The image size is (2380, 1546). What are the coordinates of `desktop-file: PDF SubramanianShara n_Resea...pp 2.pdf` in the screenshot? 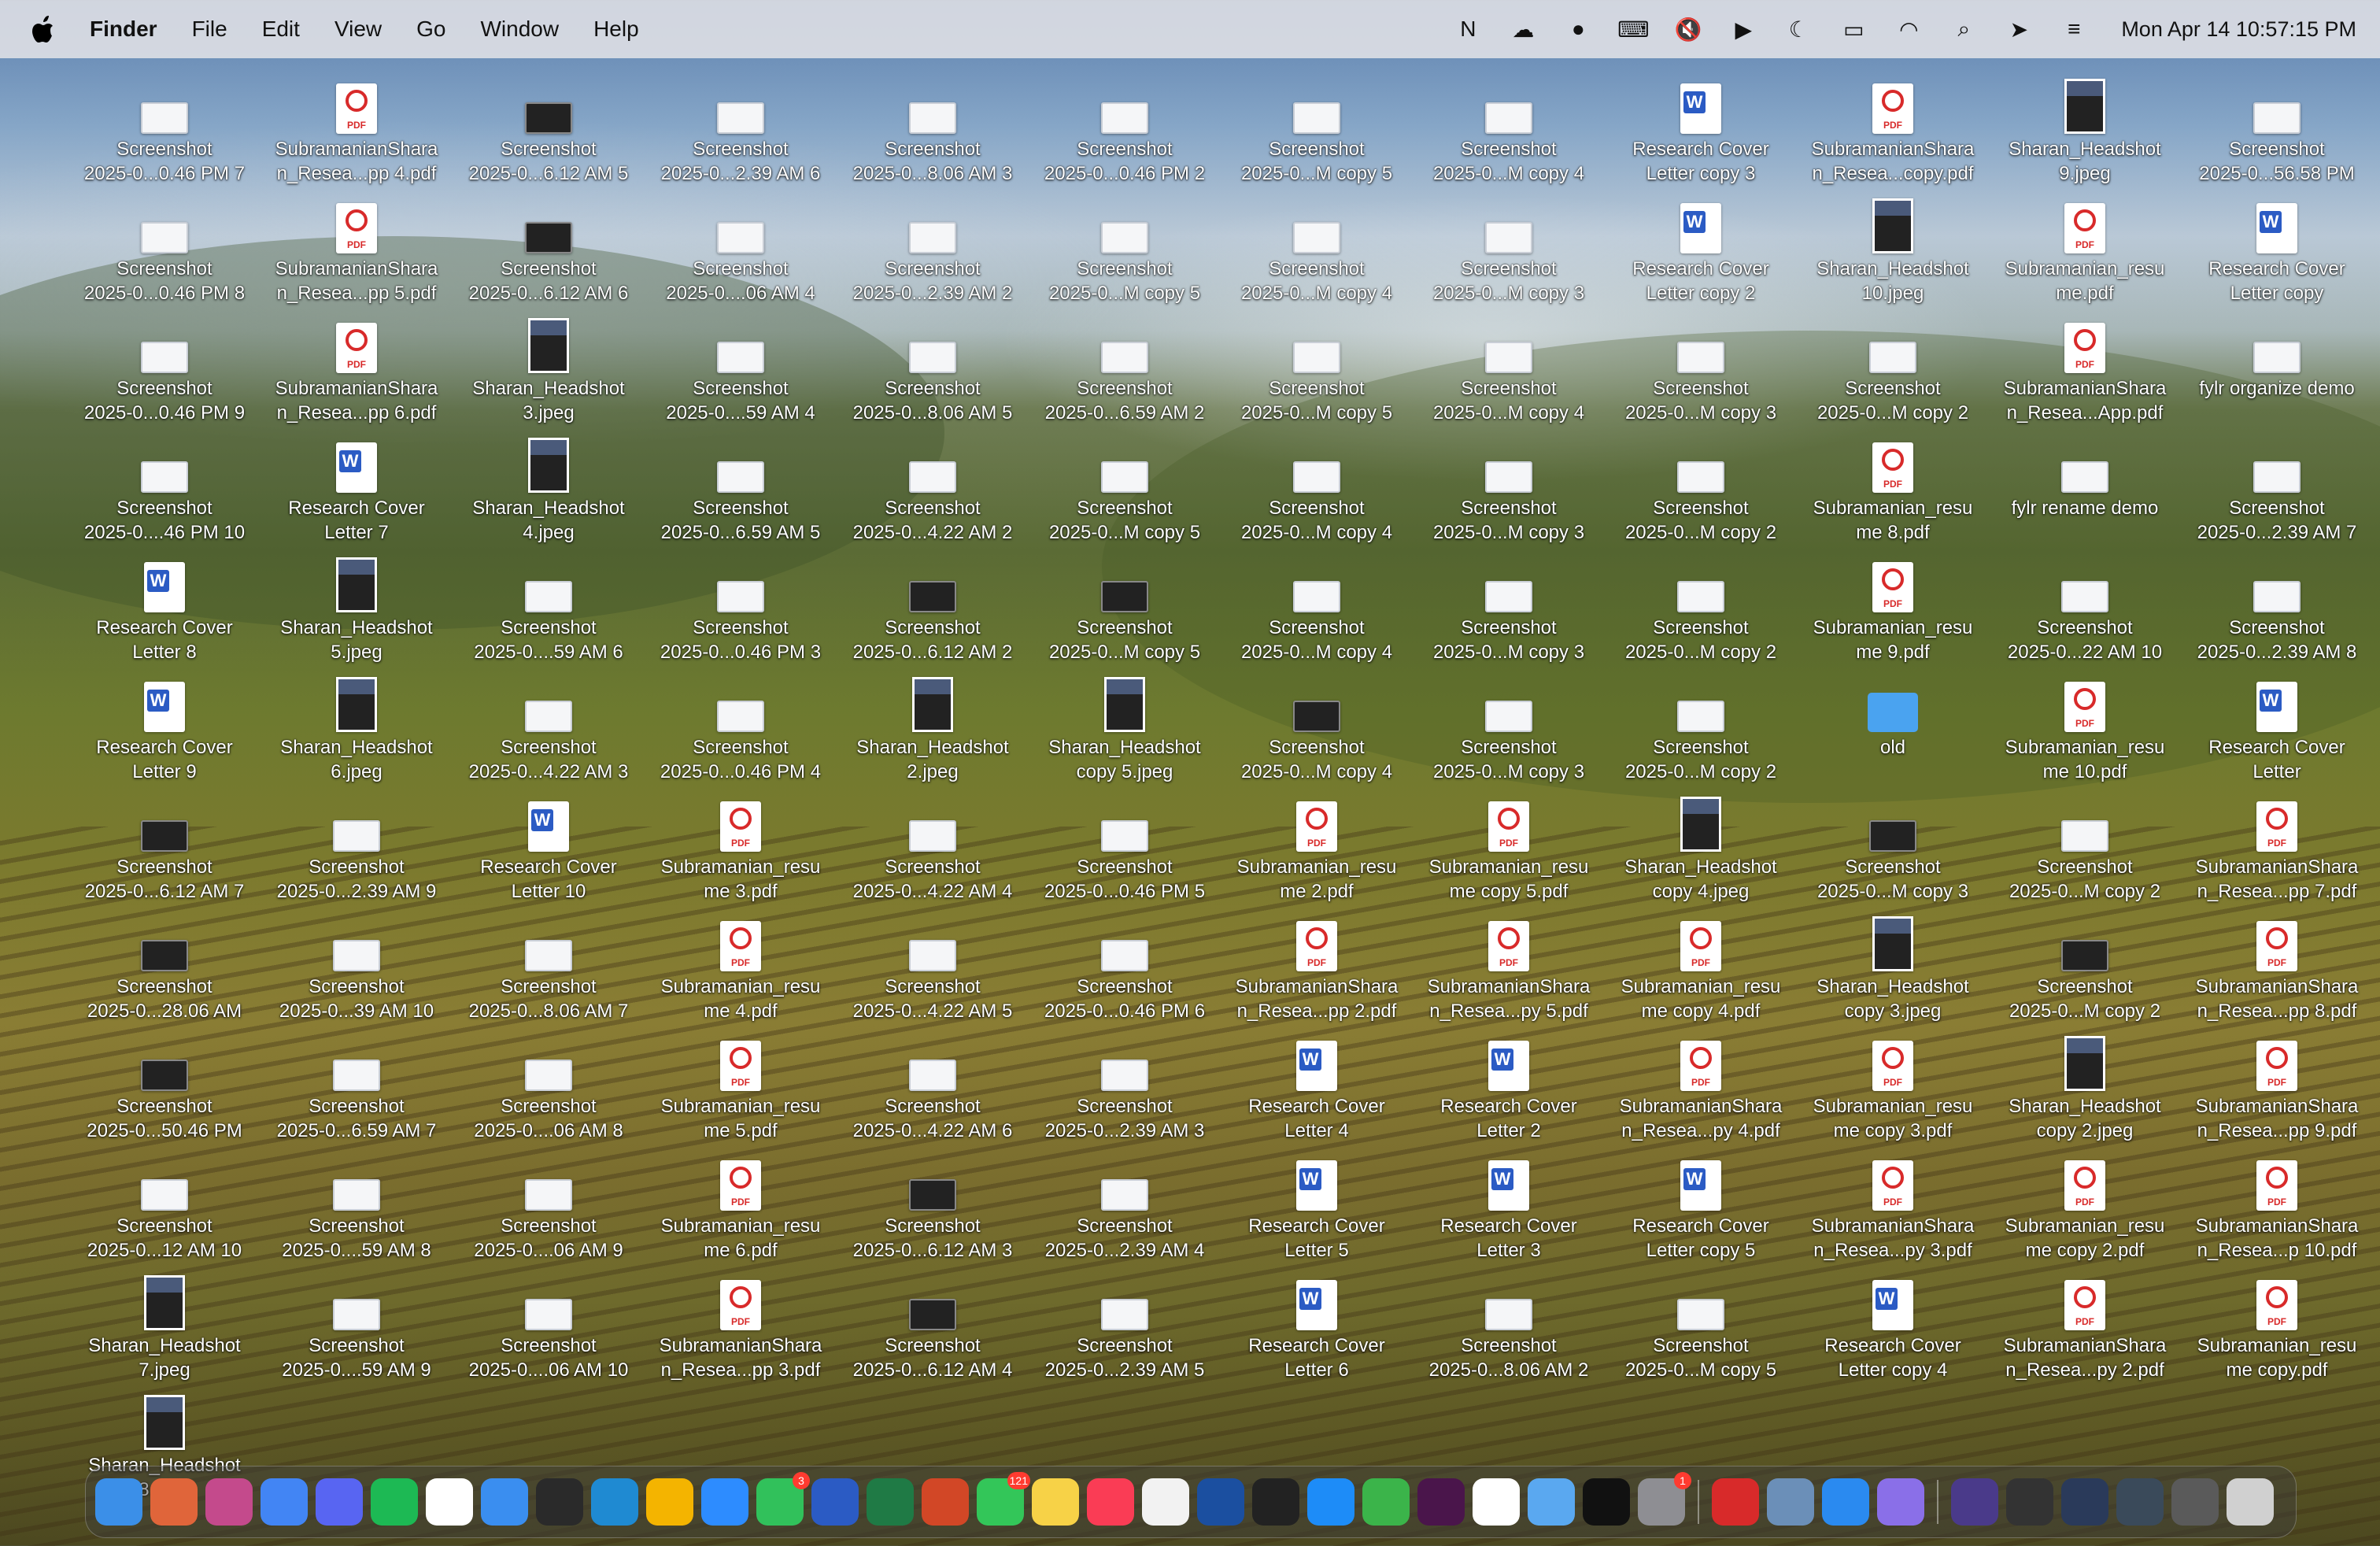 It's located at (1316, 965).